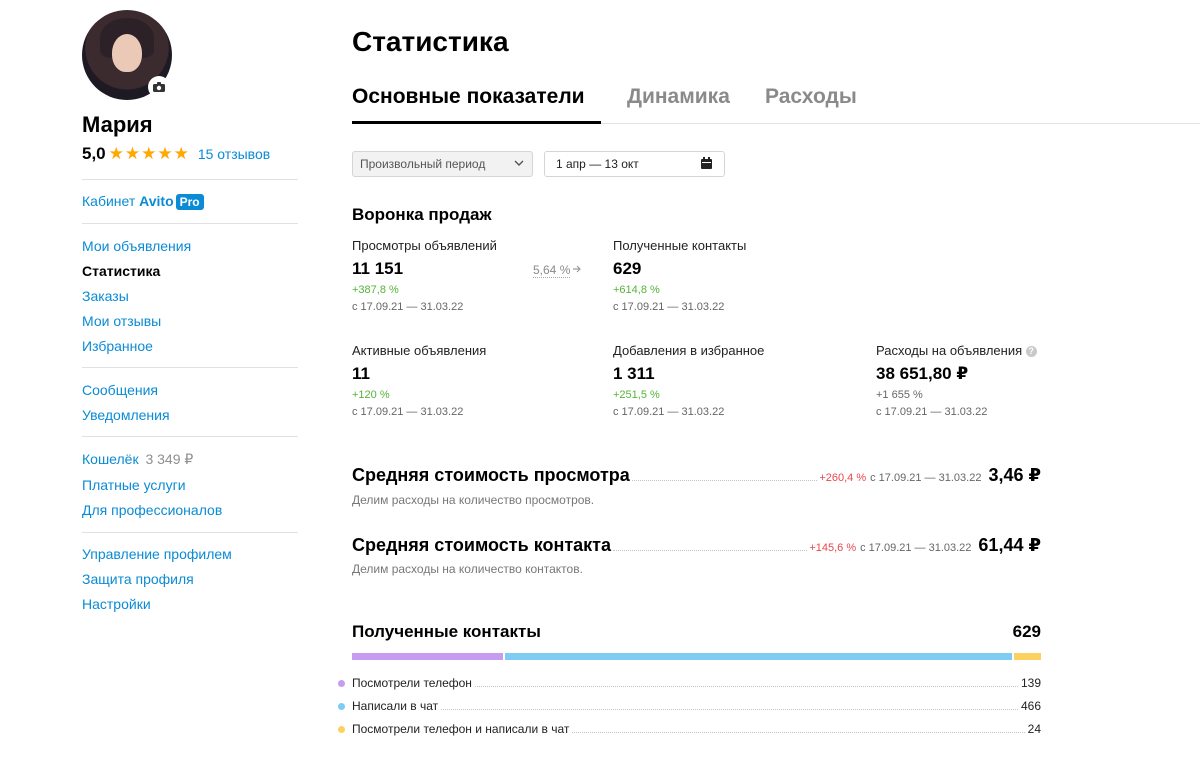  I want to click on avg-view-cost-change: +260,4 %, so click(843, 478).